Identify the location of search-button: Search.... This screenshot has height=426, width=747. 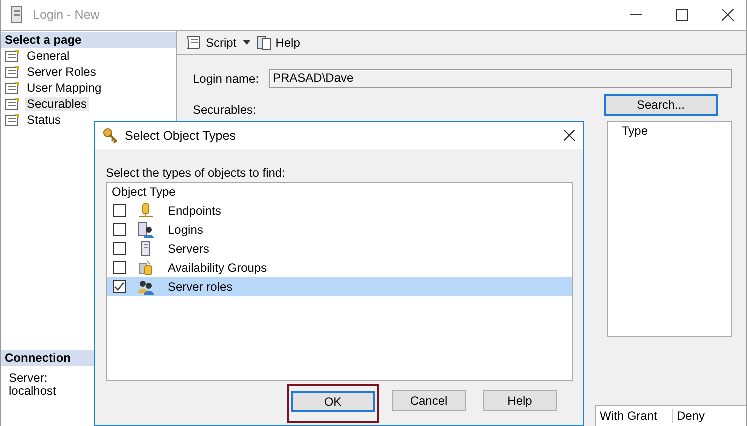
(661, 105).